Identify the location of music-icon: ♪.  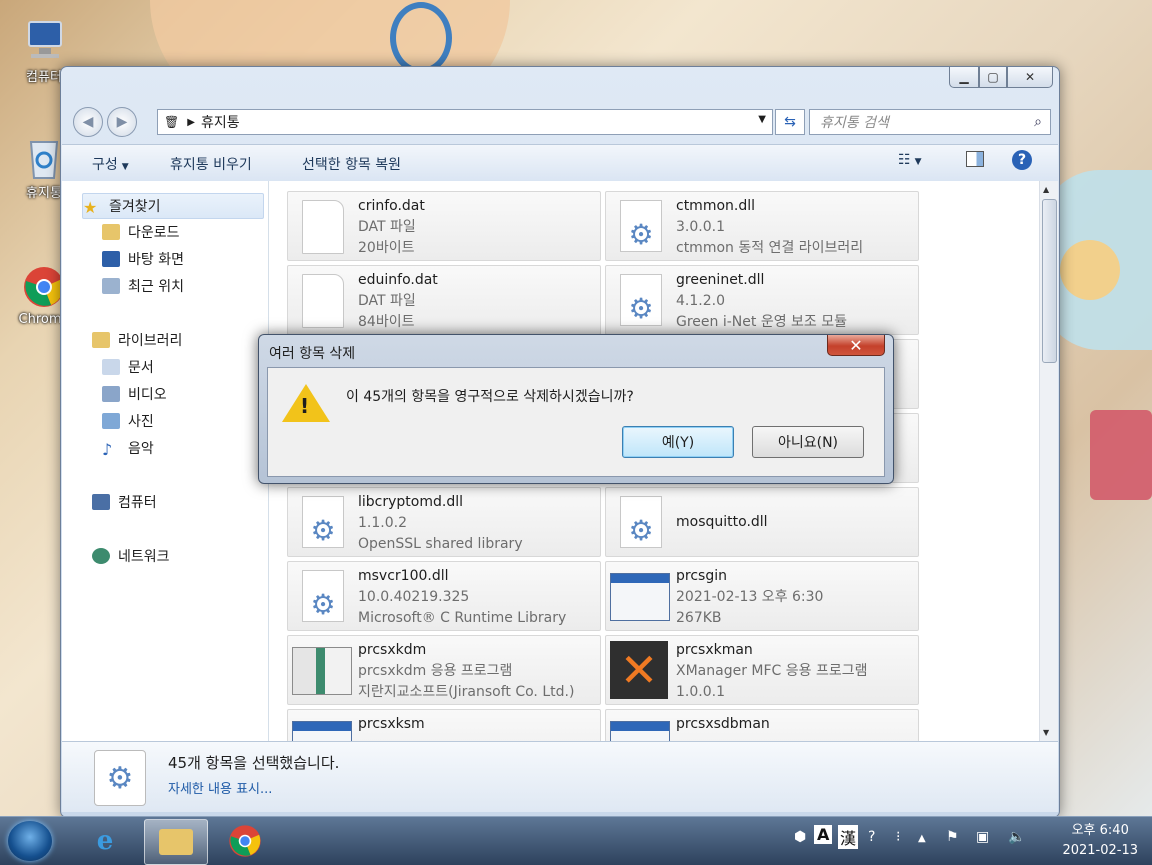
(107, 449).